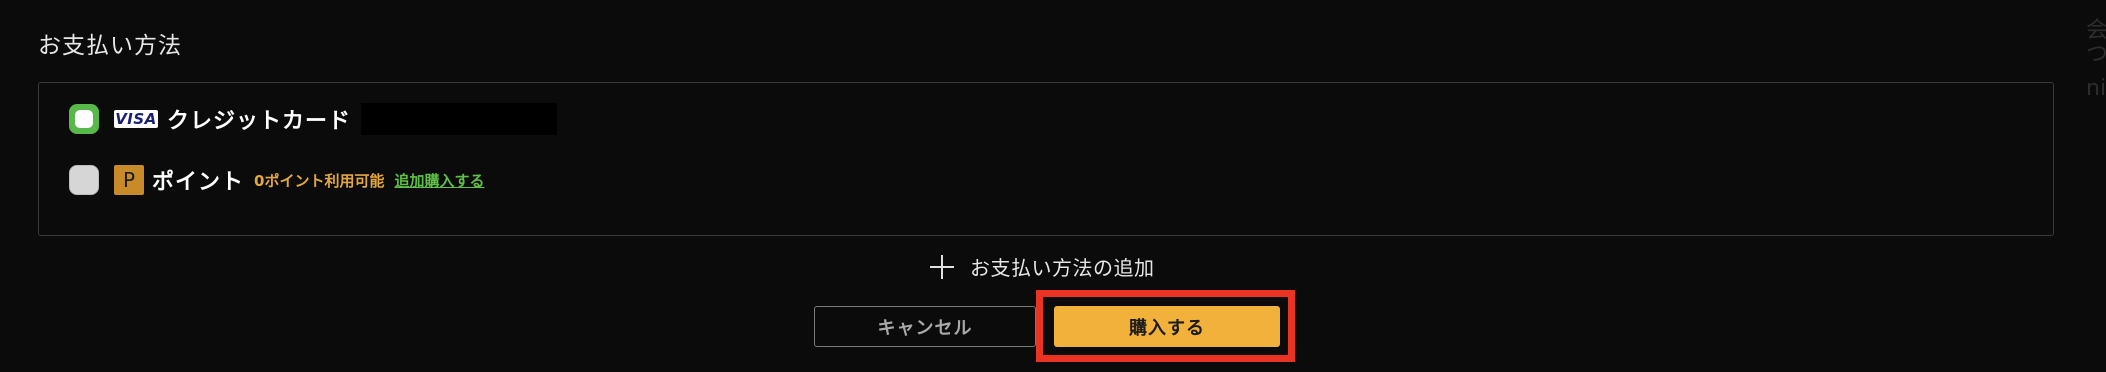 This screenshot has height=372, width=2106. I want to click on masked-card-number, so click(459, 119).